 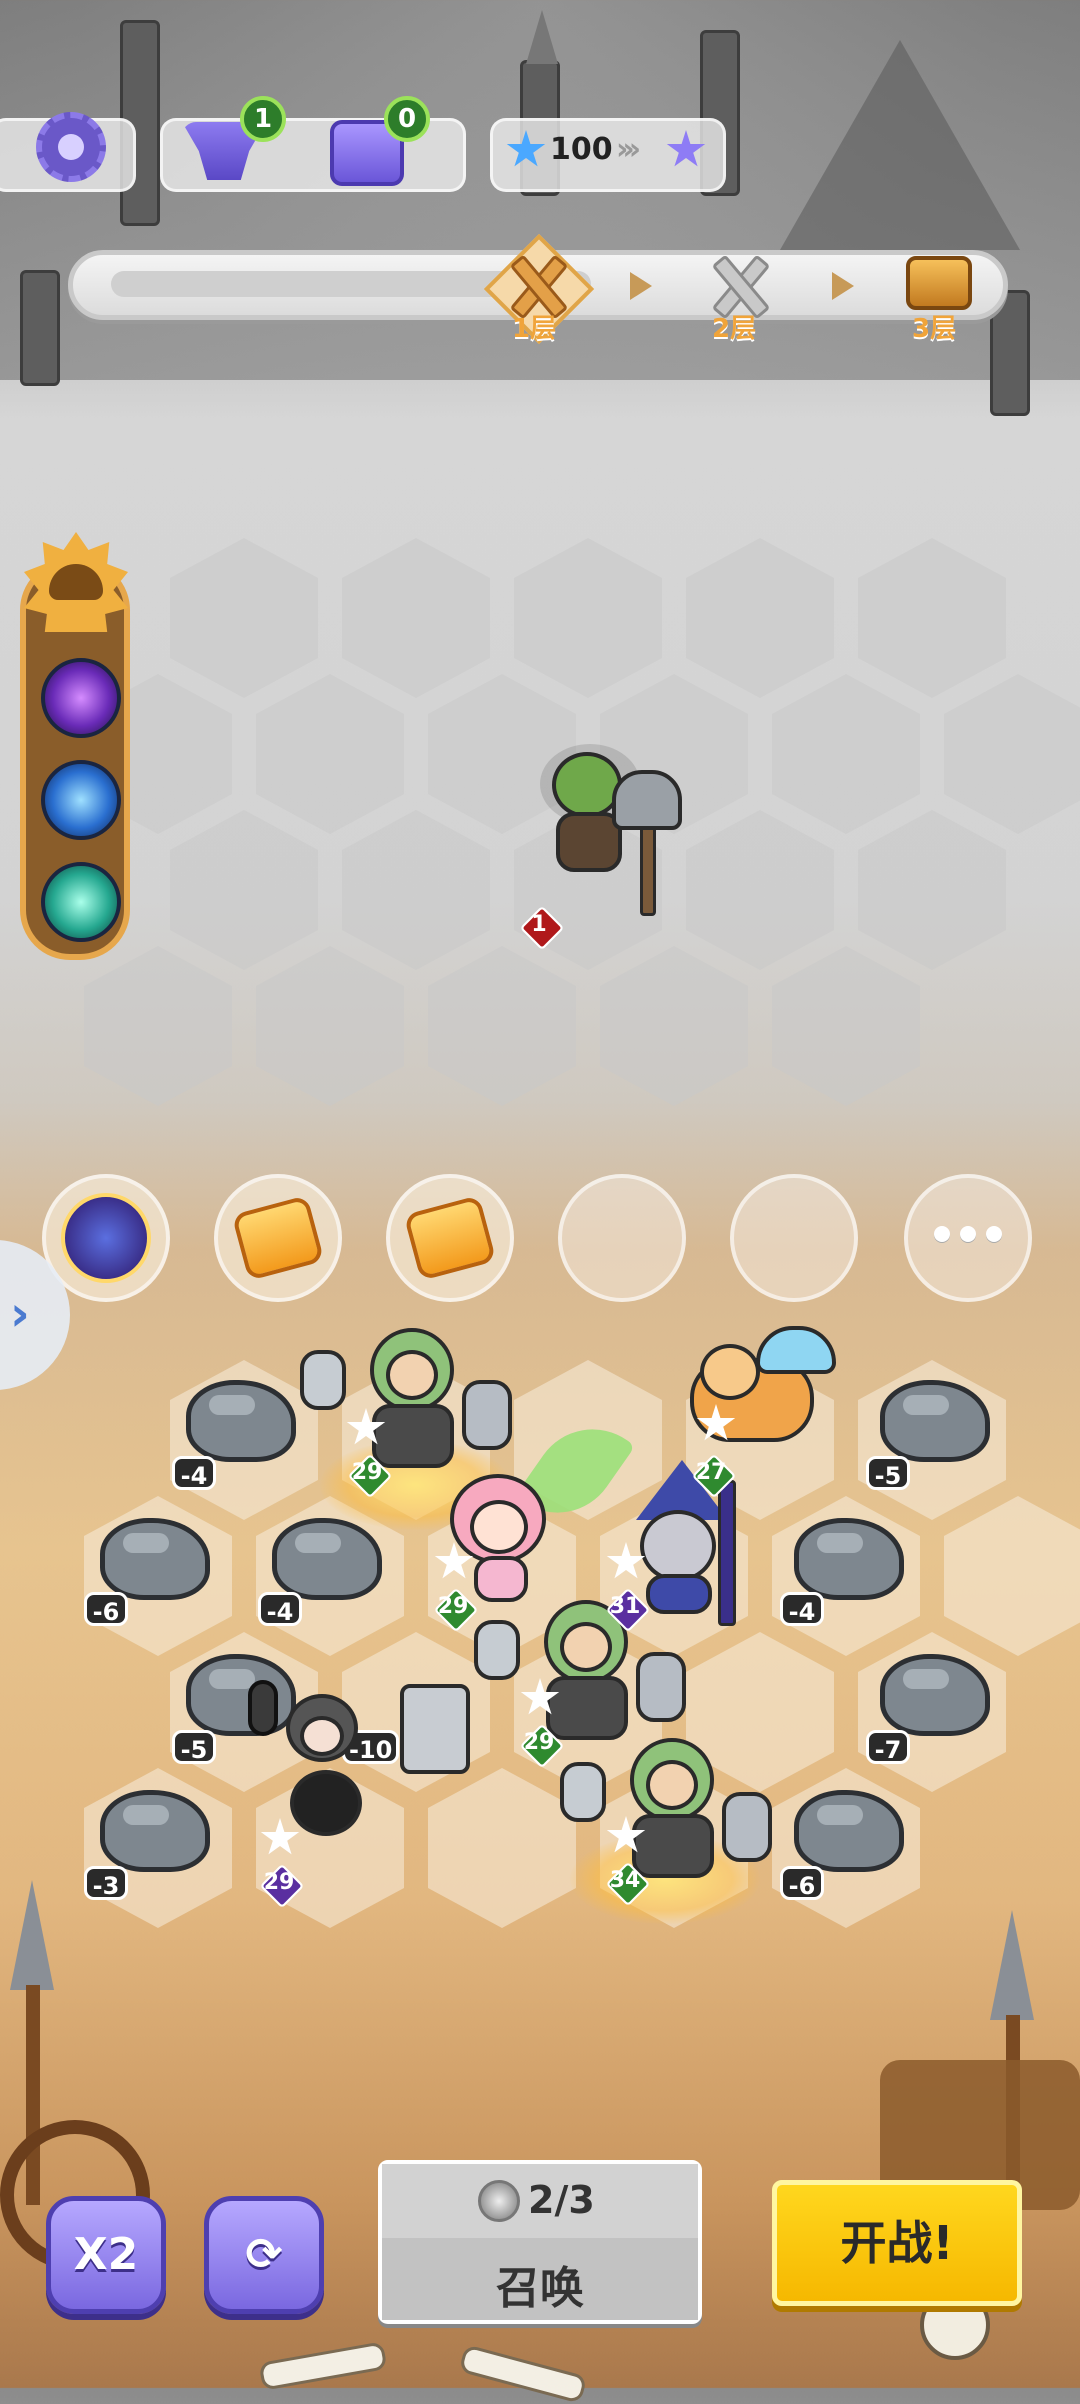 I want to click on more-button, so click(x=968, y=1238).